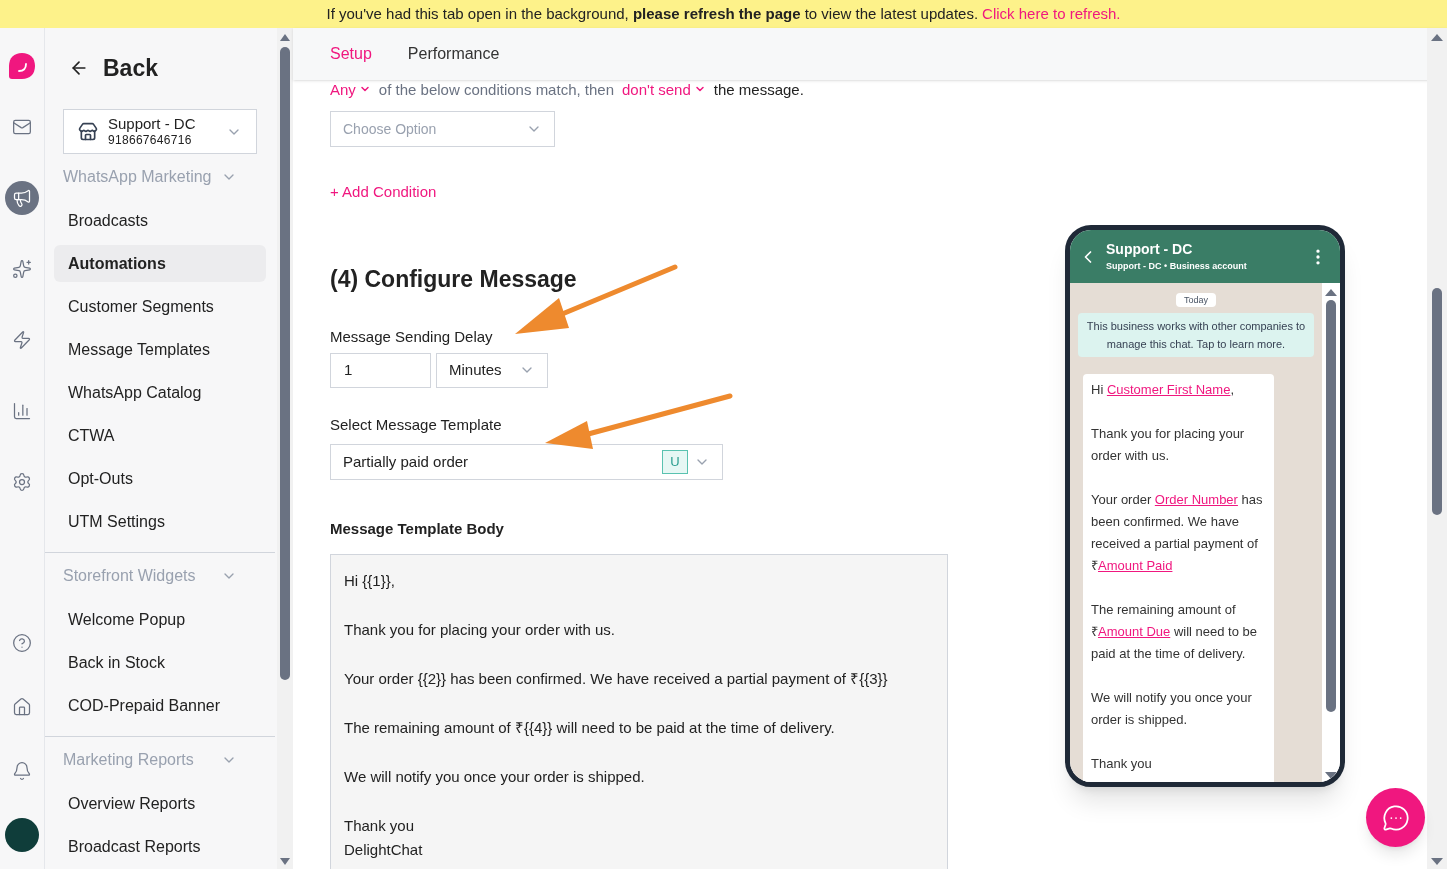 This screenshot has height=869, width=1447. What do you see at coordinates (160, 392) in the screenshot?
I see `sidebar-item: WhatsApp Catalog` at bounding box center [160, 392].